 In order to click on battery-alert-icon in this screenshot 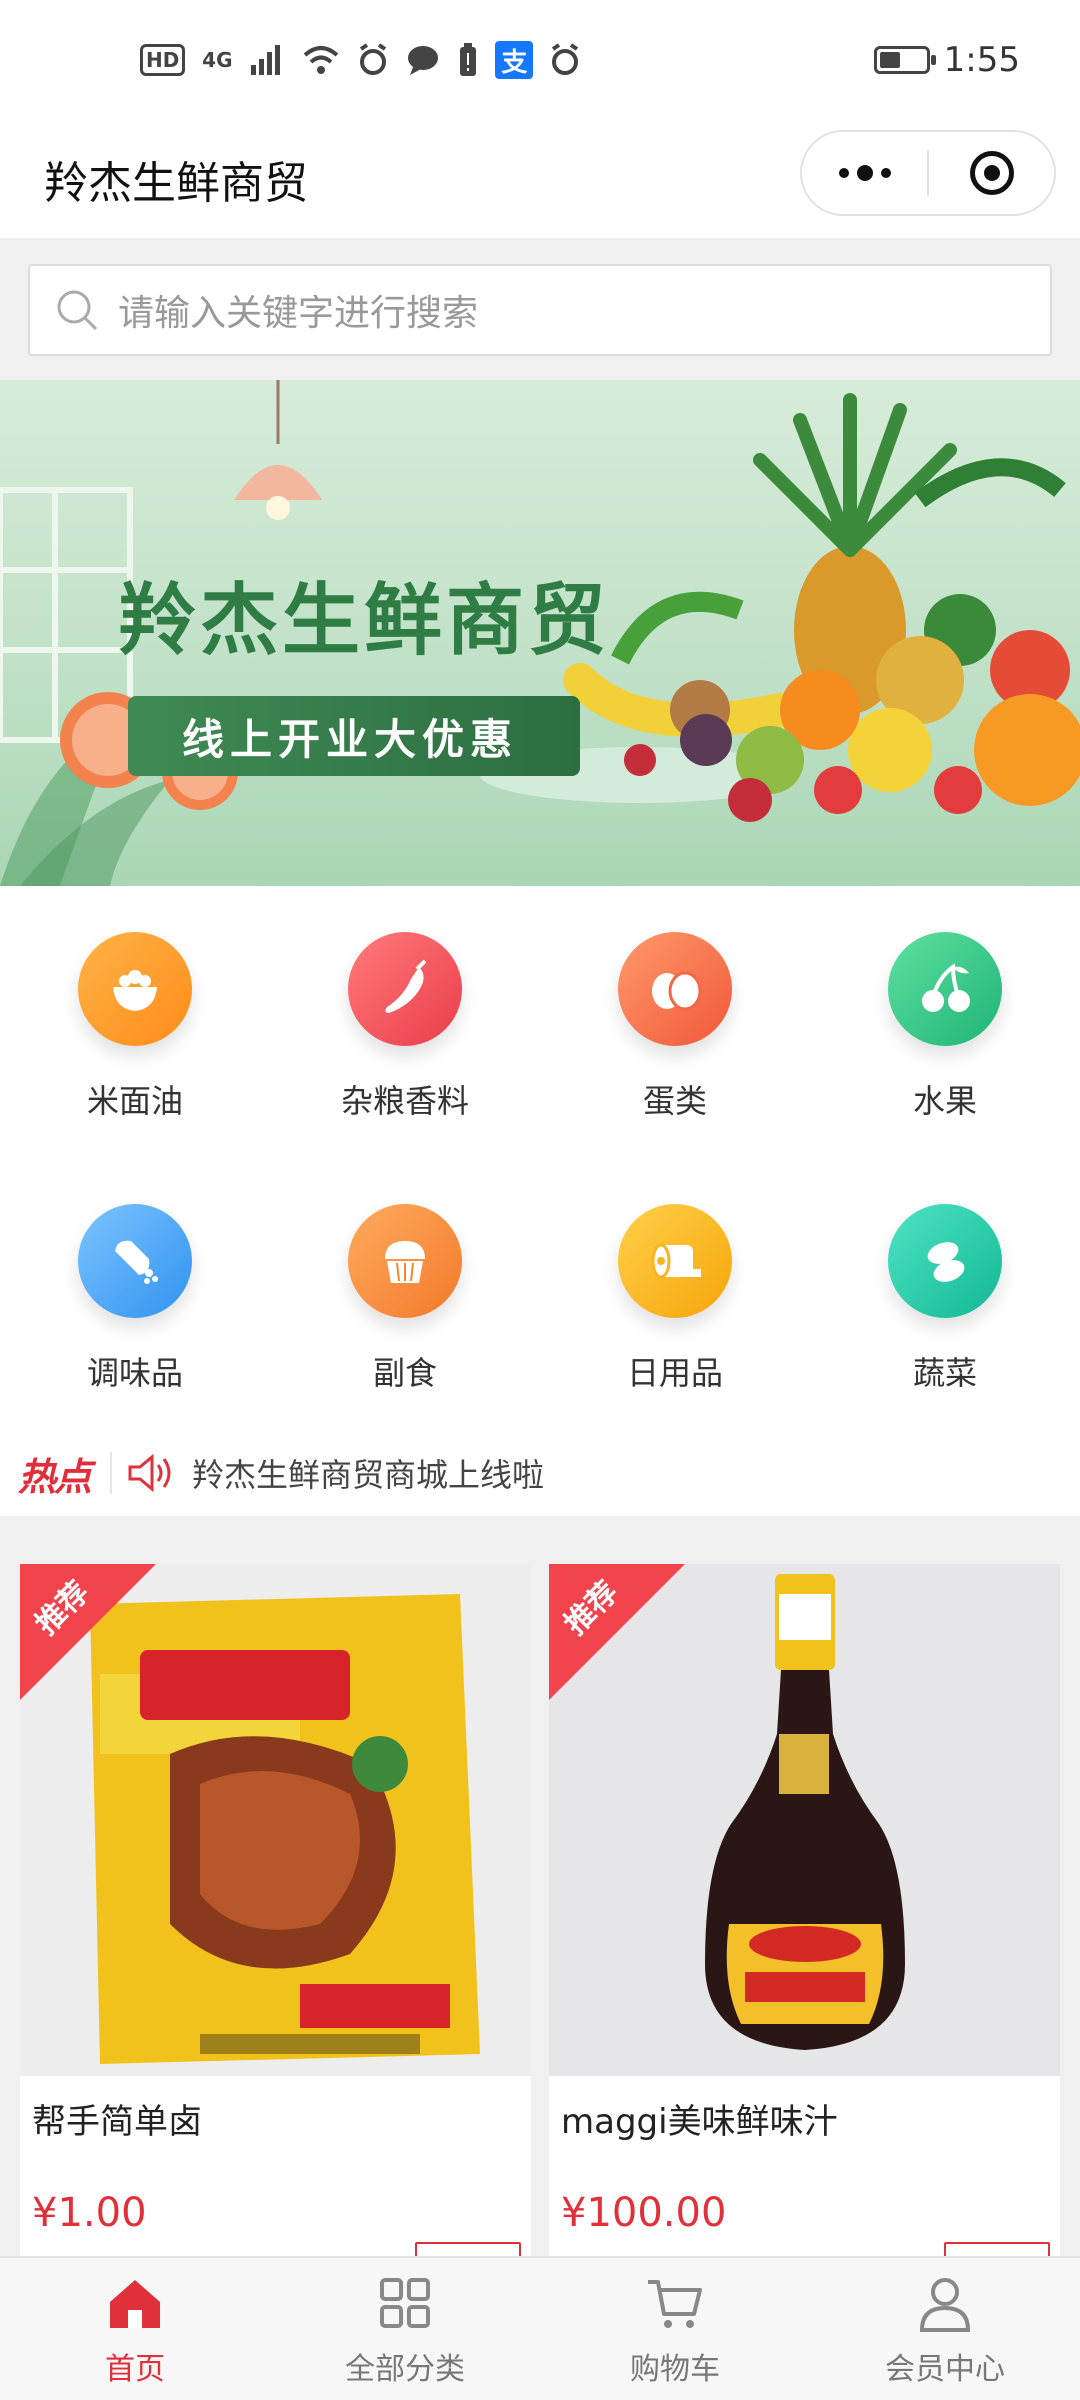, I will do `click(468, 59)`.